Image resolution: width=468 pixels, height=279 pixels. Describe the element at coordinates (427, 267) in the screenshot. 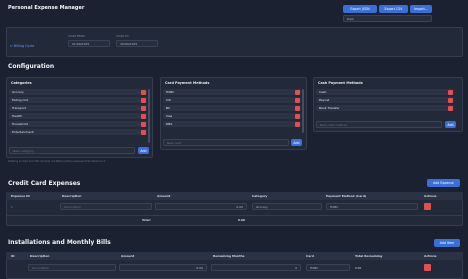

I see `delete-item-icon` at that location.